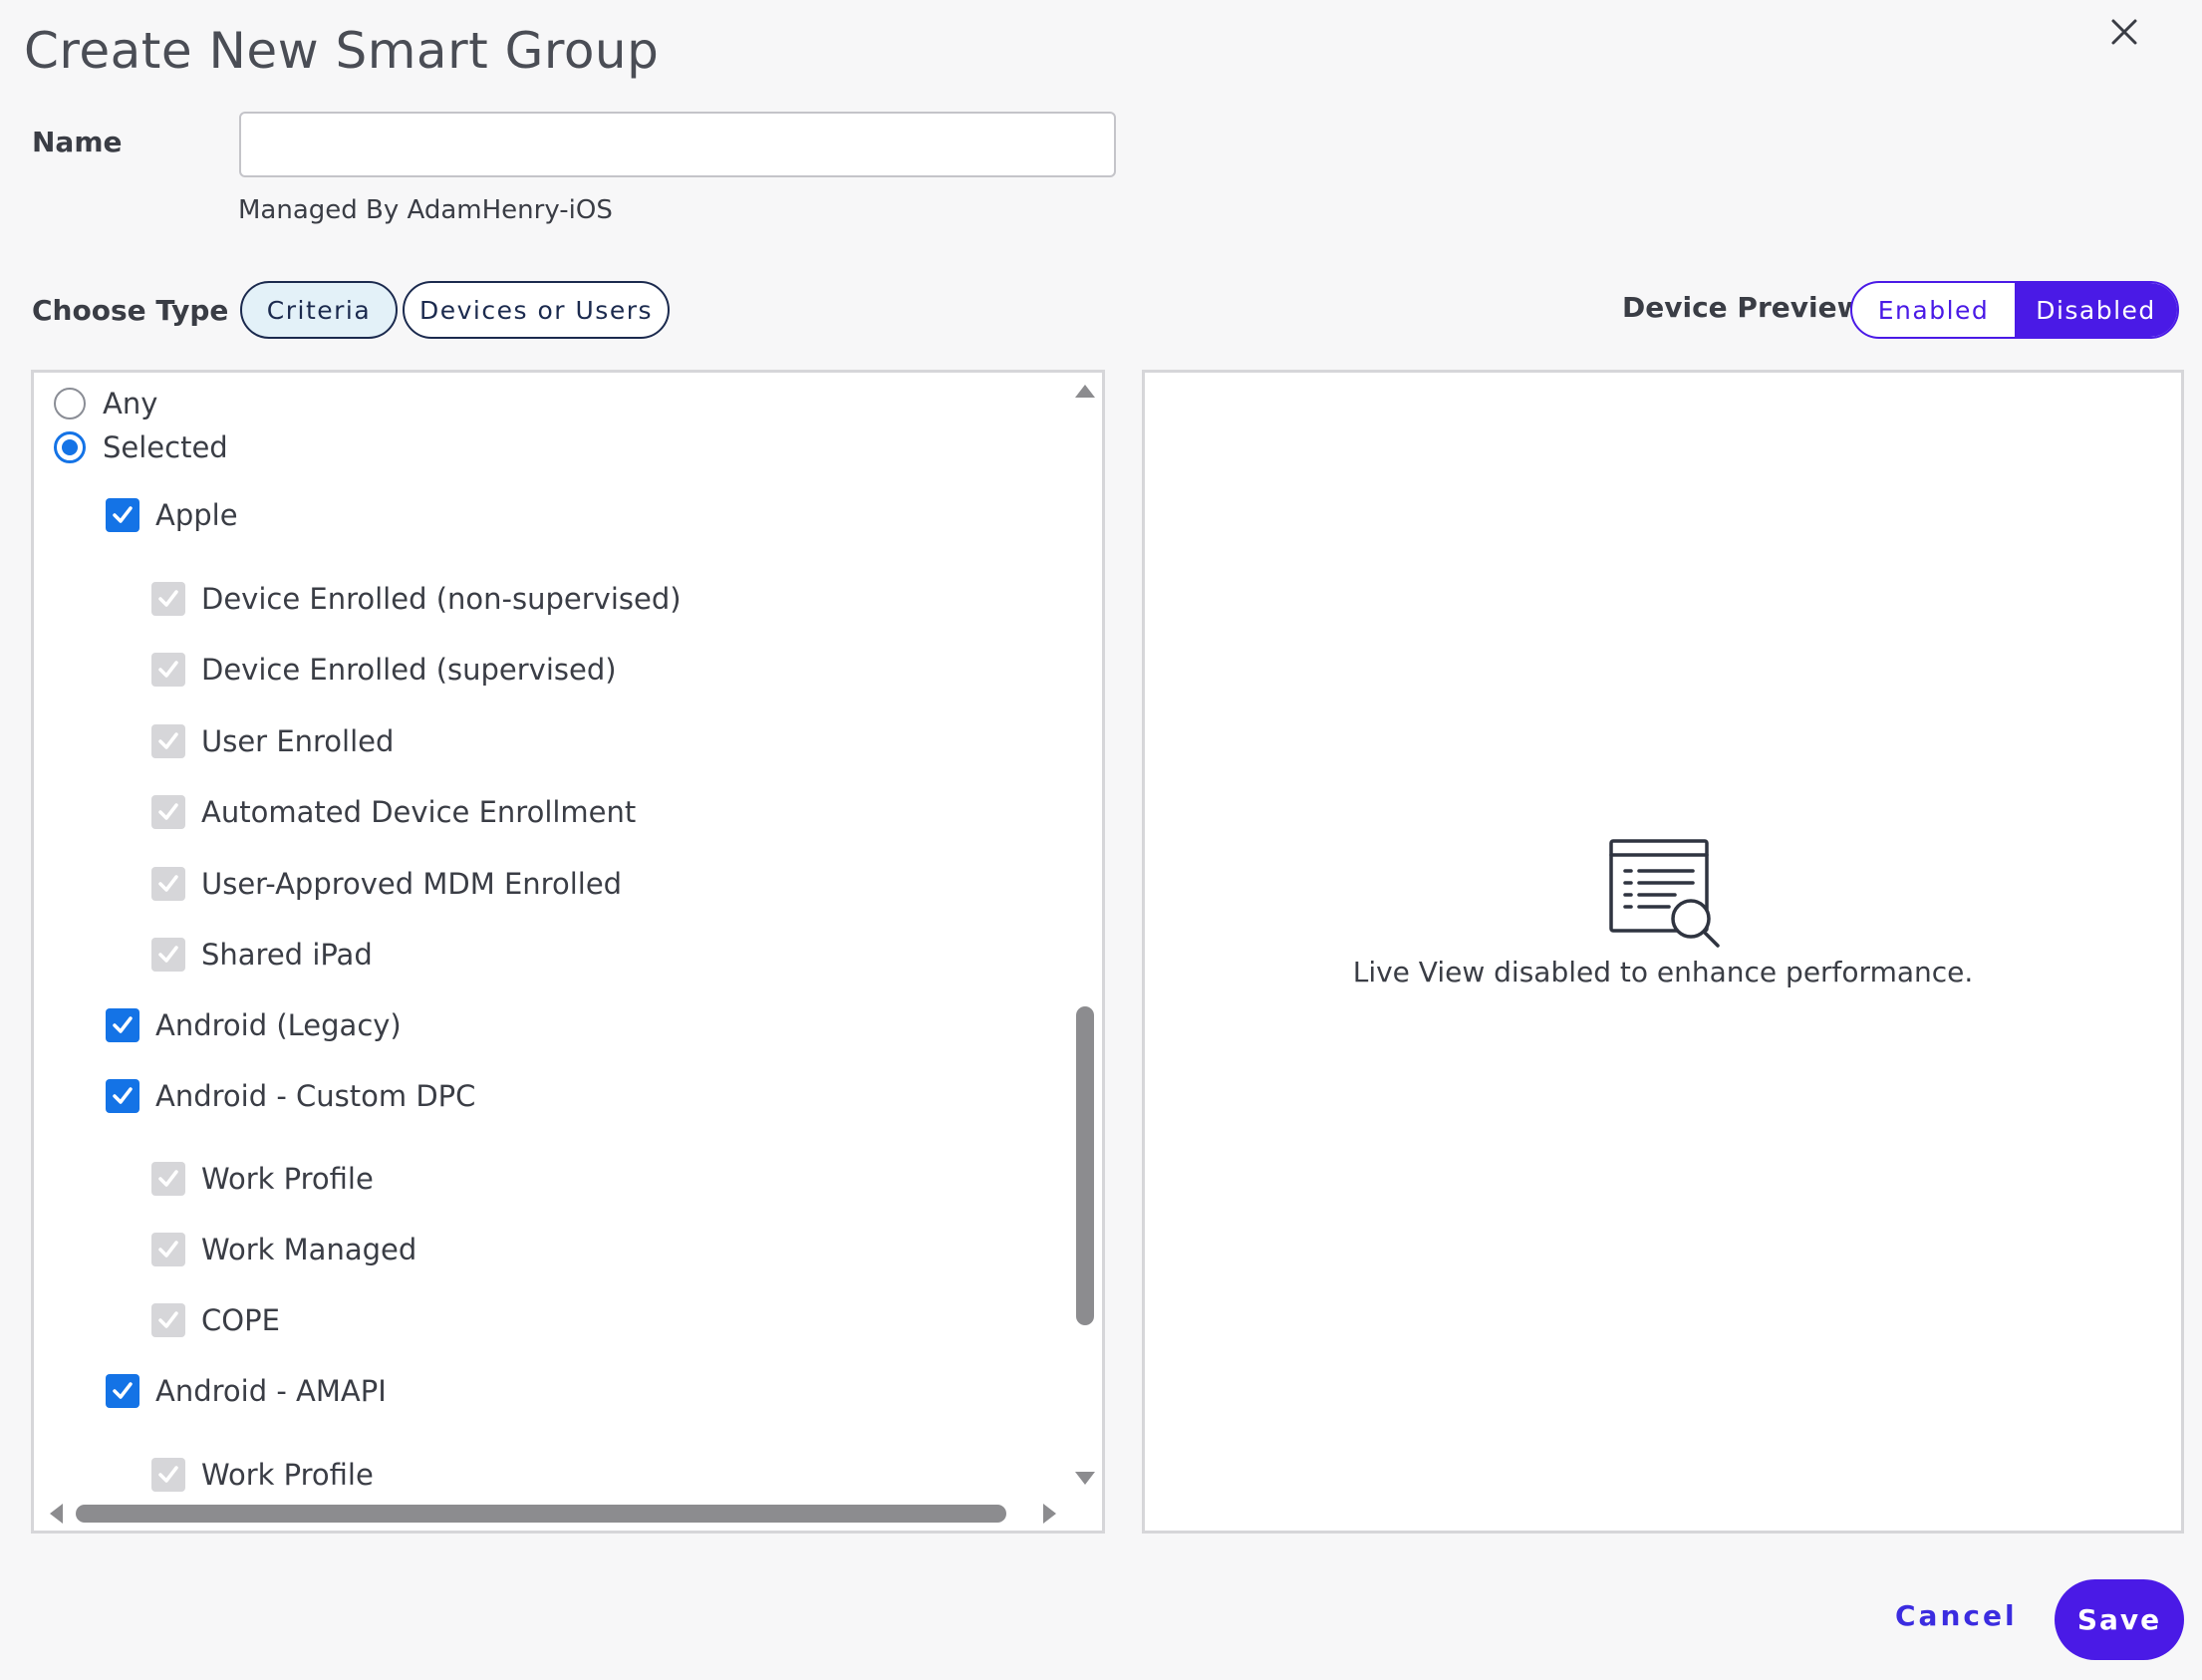 Image resolution: width=2202 pixels, height=1680 pixels. What do you see at coordinates (536, 310) in the screenshot?
I see `type-devices-or-users-button: Devices or Users` at bounding box center [536, 310].